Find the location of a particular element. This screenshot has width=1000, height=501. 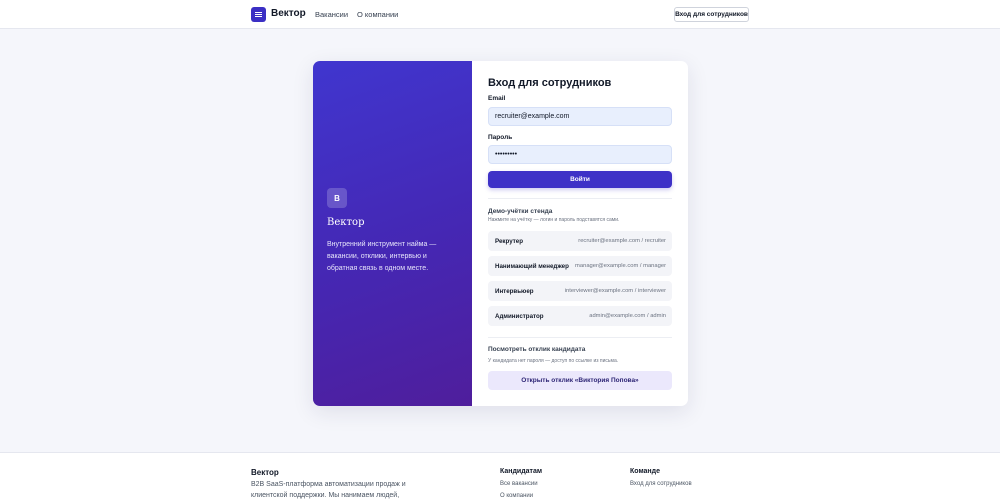

account-role: Нанимающий менеджер is located at coordinates (532, 266).